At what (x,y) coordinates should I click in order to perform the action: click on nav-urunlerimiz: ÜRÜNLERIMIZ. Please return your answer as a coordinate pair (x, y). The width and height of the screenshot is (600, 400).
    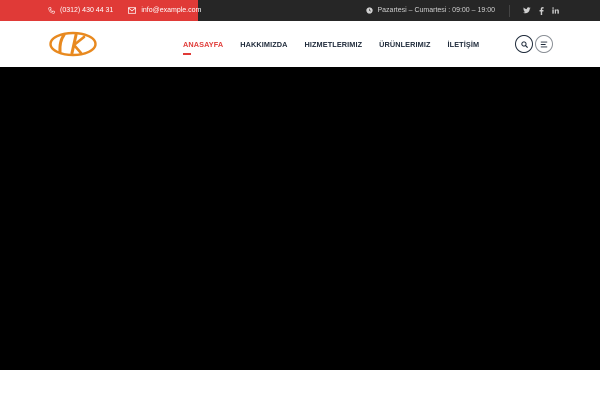
    Looking at the image, I should click on (404, 44).